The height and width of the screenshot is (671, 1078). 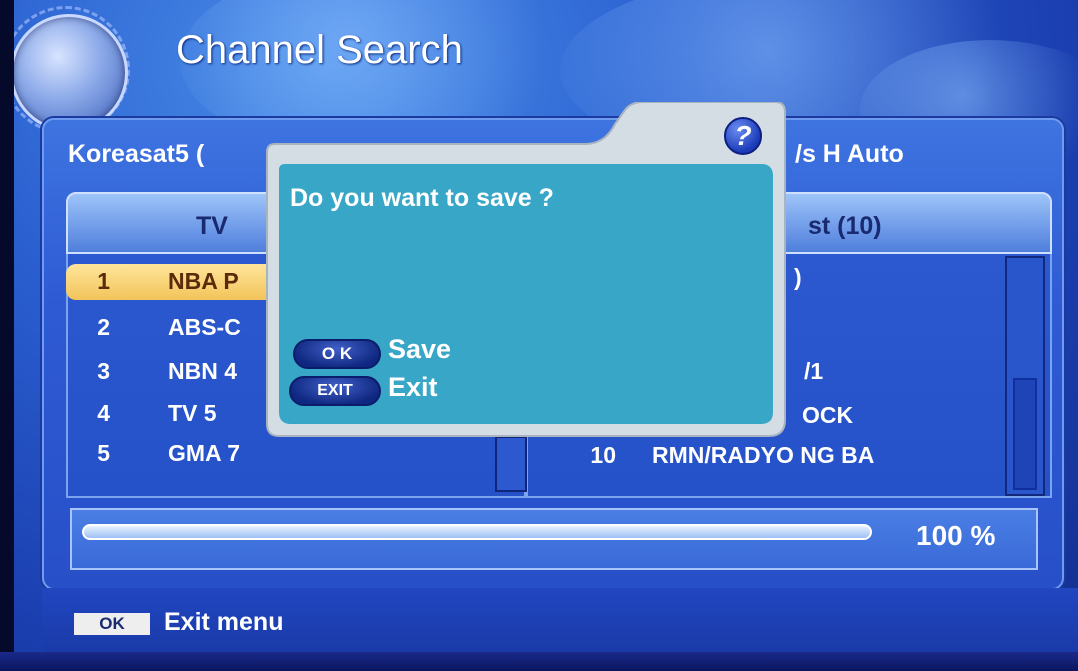 What do you see at coordinates (103, 327) in the screenshot?
I see `channel-number: 2` at bounding box center [103, 327].